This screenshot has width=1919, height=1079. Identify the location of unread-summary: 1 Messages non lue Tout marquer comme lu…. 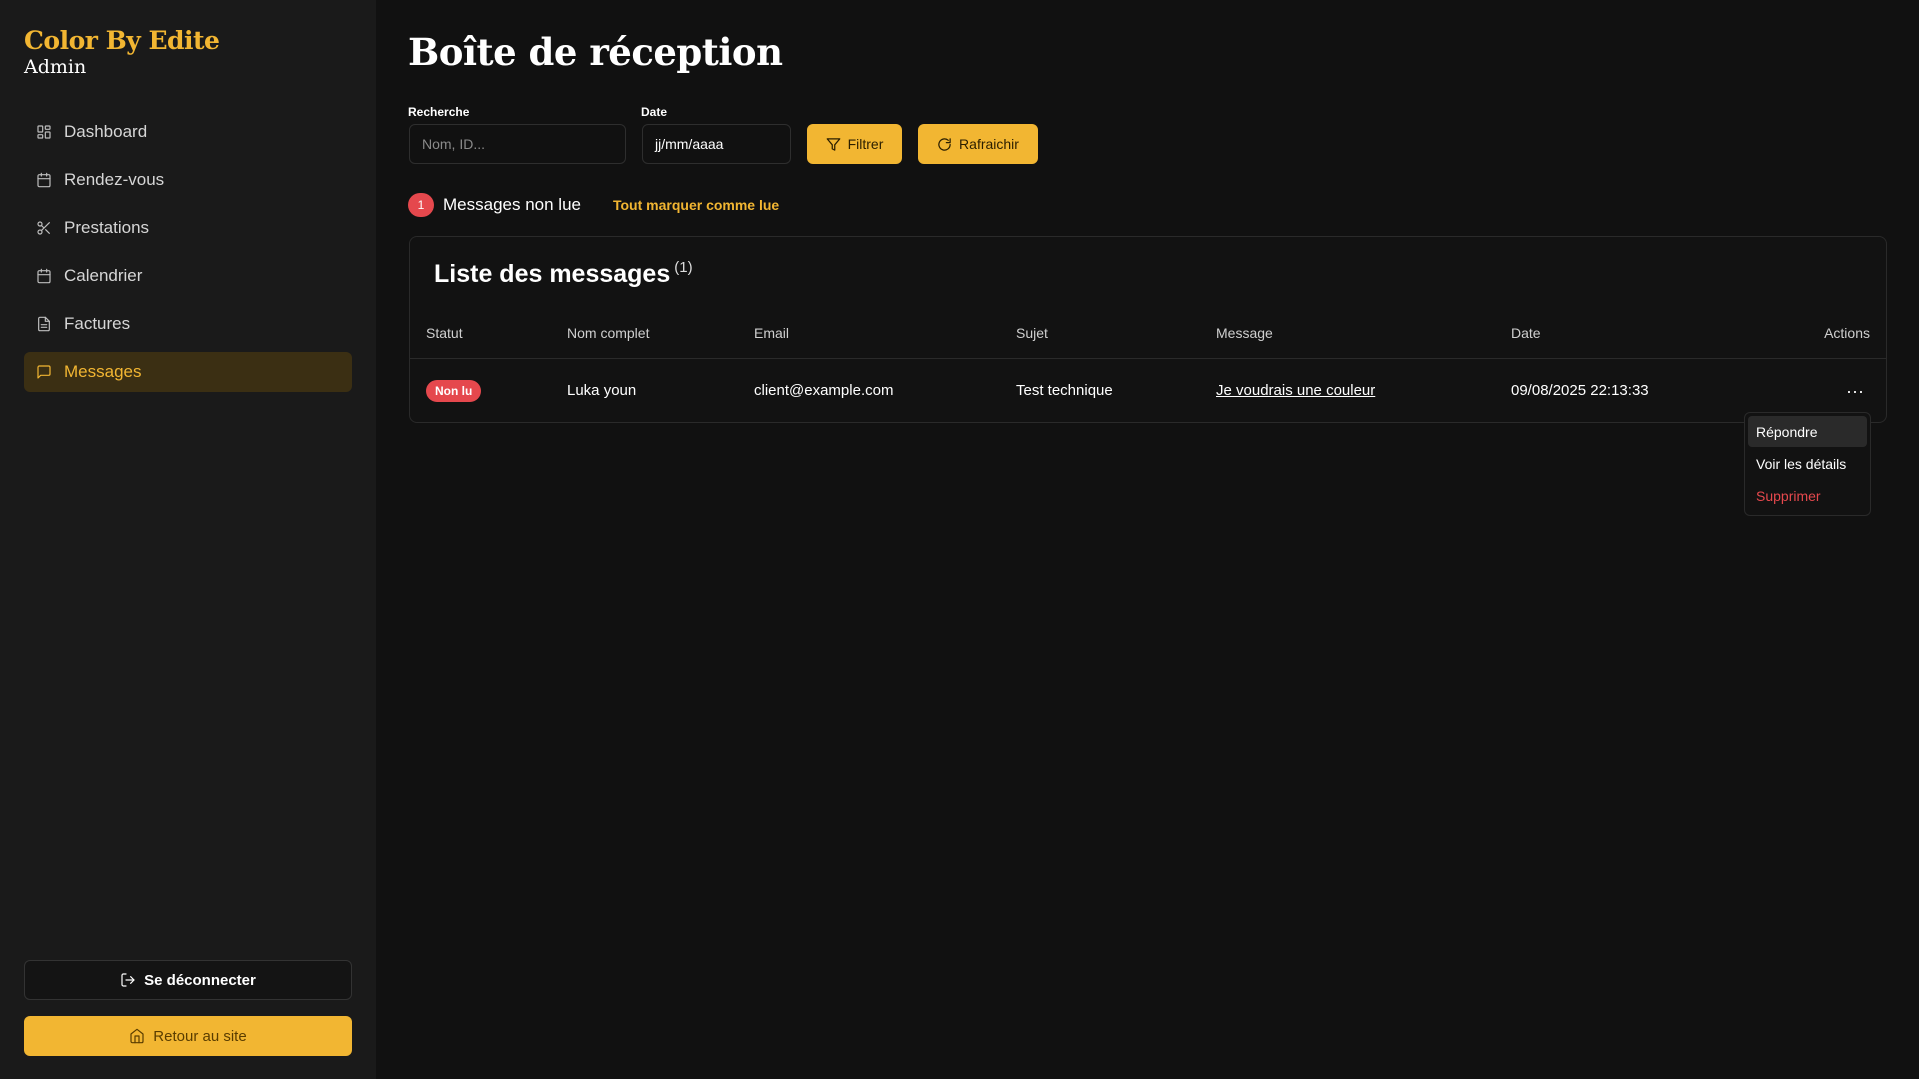
(593, 205).